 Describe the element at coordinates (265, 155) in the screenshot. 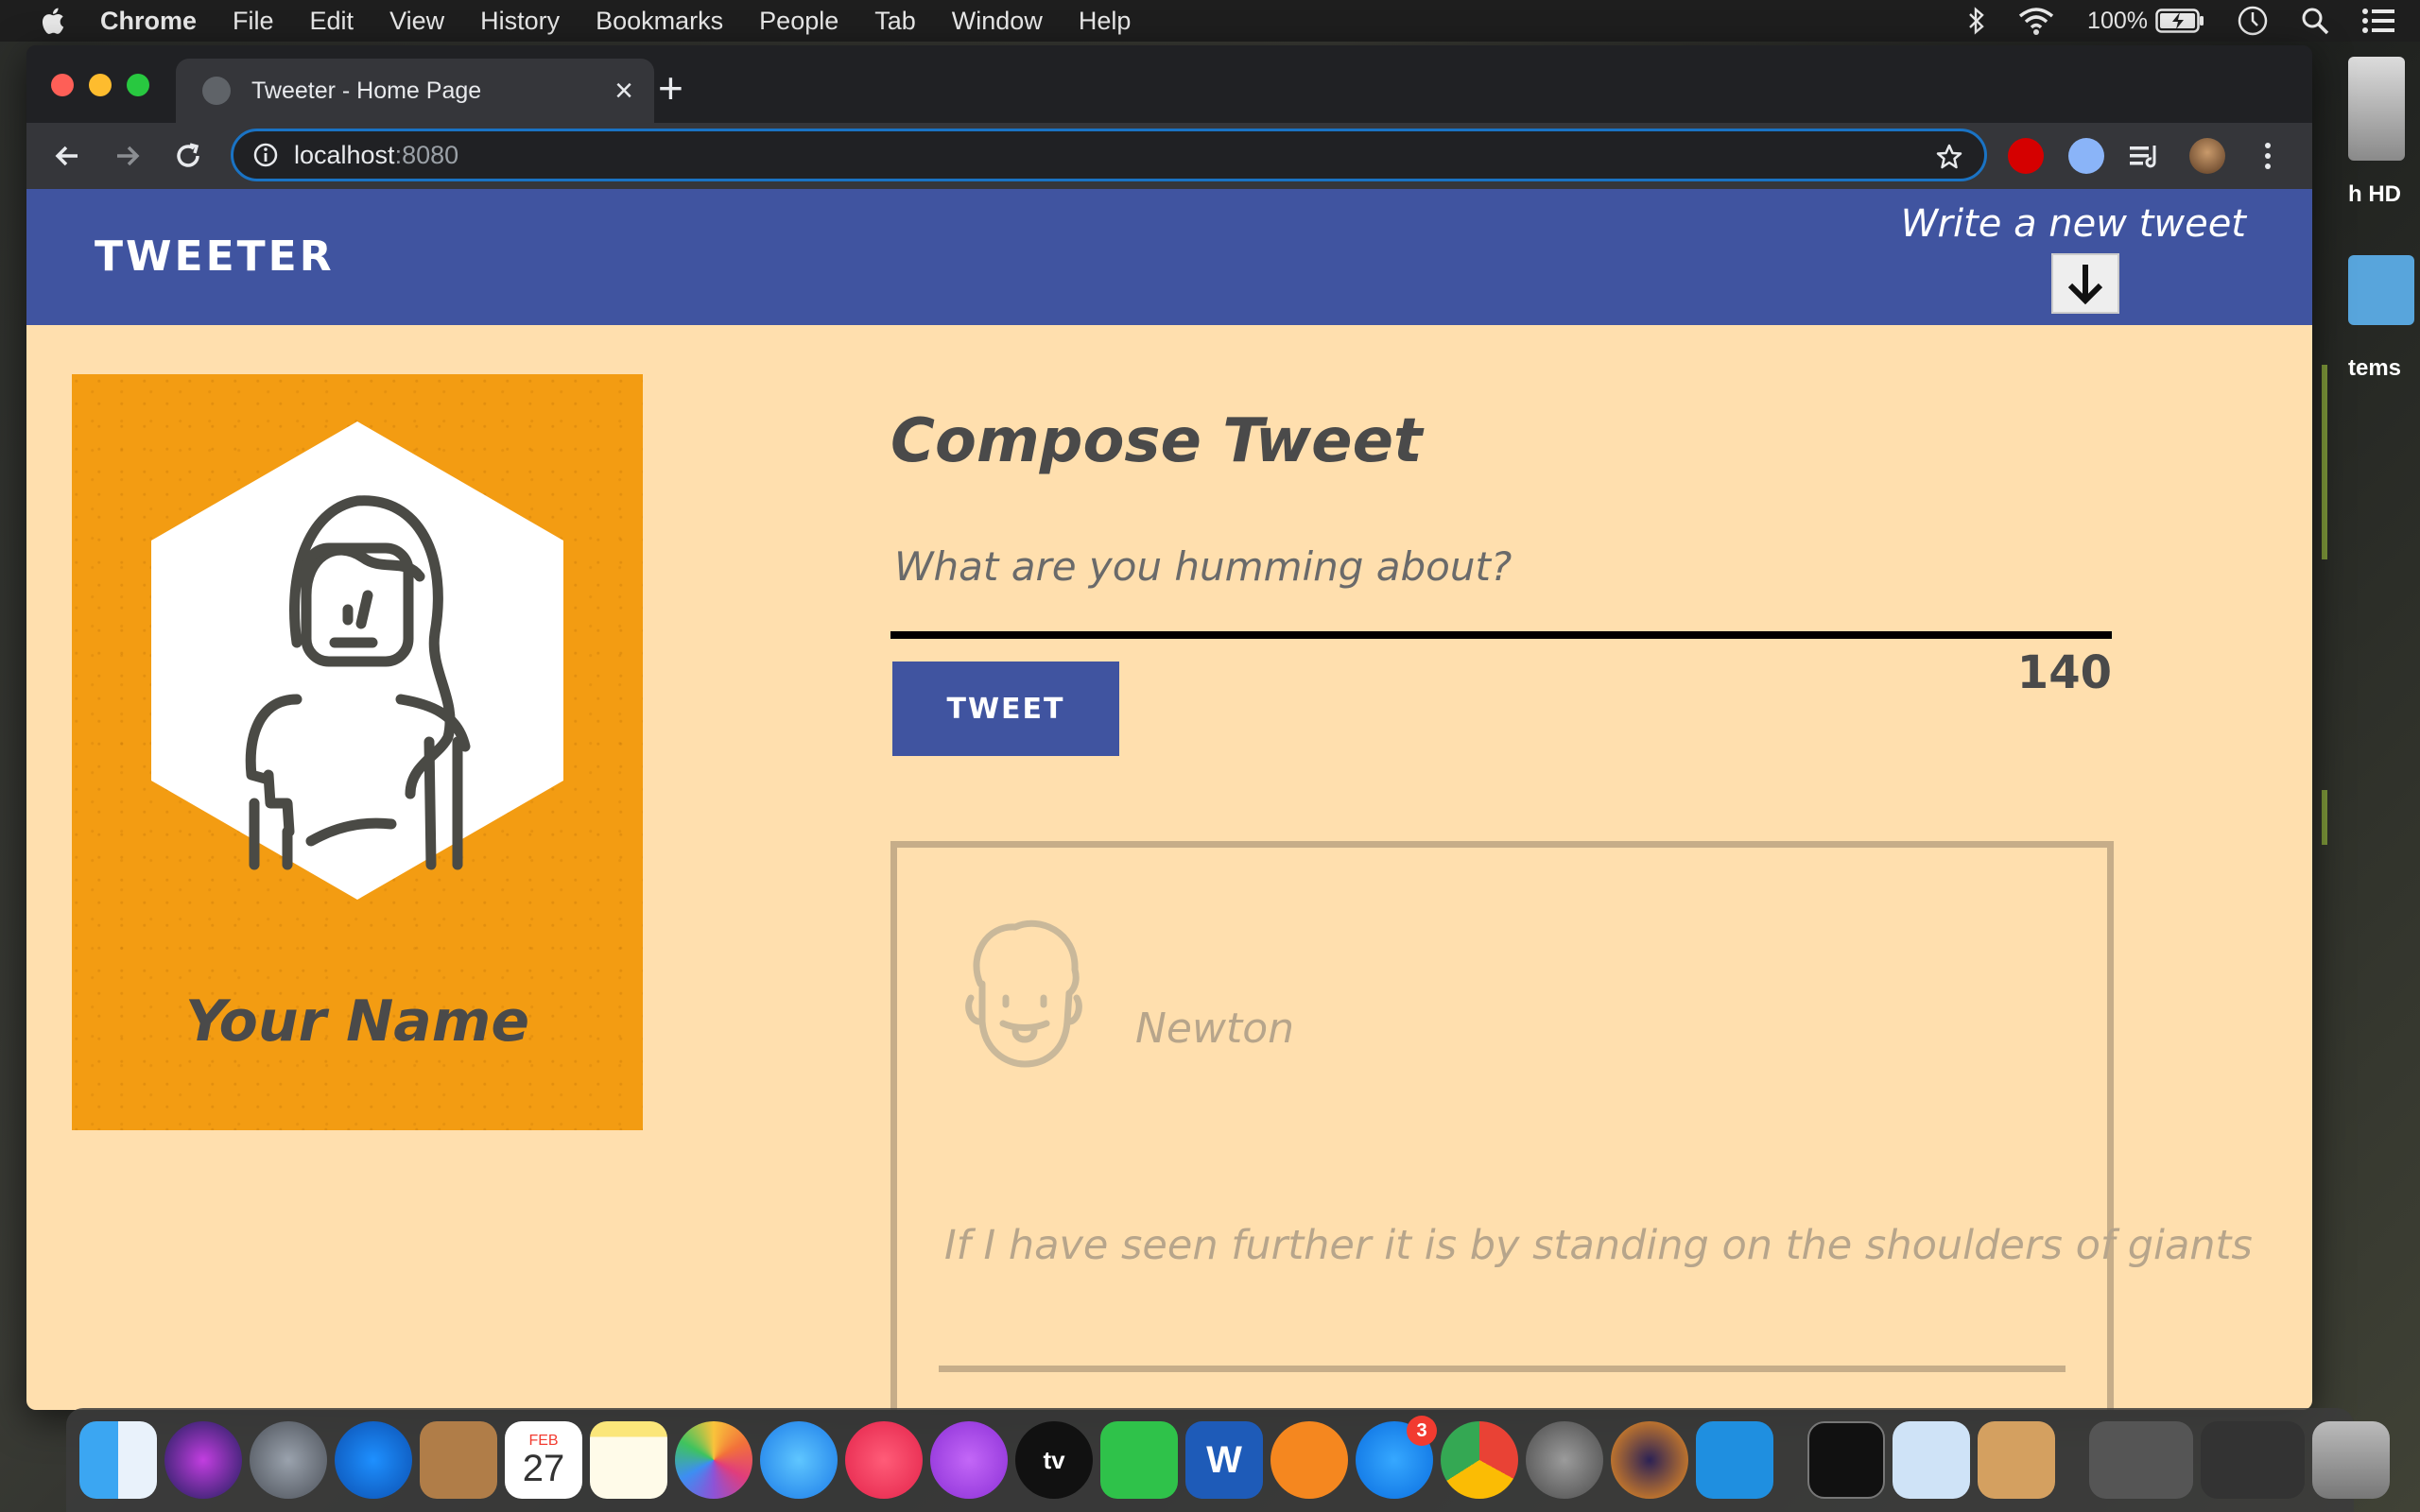

I see `info-icon` at that location.